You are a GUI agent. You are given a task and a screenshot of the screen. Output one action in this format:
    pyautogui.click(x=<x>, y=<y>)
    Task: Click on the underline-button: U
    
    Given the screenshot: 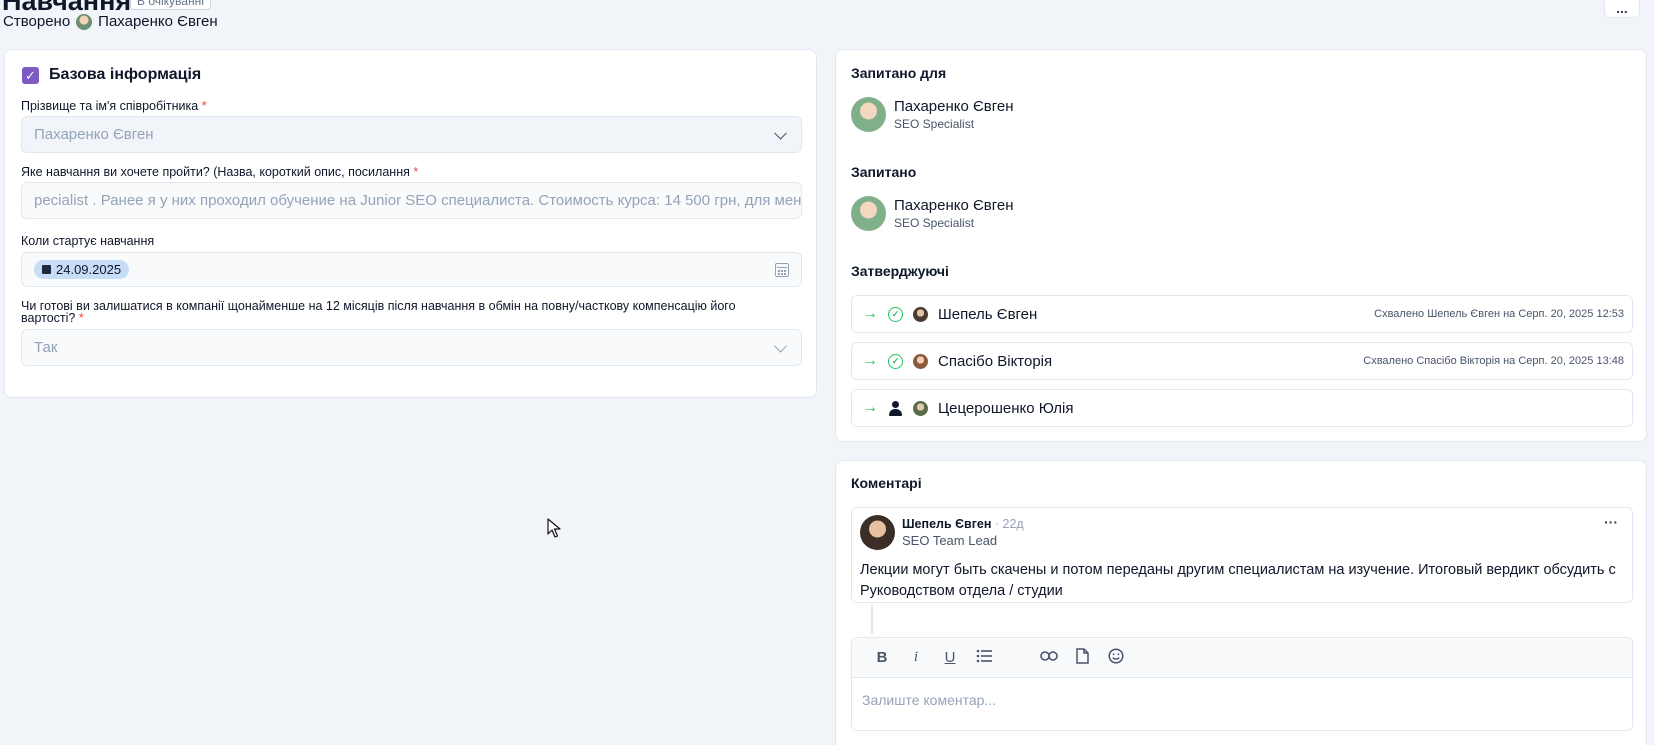 What is the action you would take?
    pyautogui.click(x=950, y=657)
    